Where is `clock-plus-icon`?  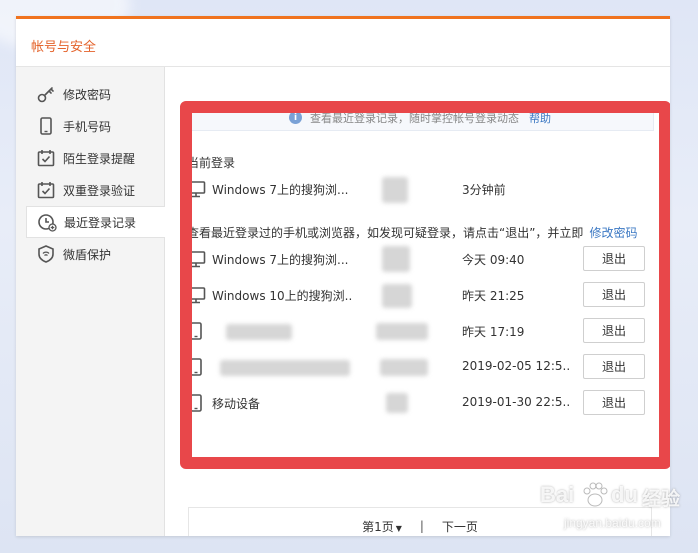 clock-plus-icon is located at coordinates (47, 222).